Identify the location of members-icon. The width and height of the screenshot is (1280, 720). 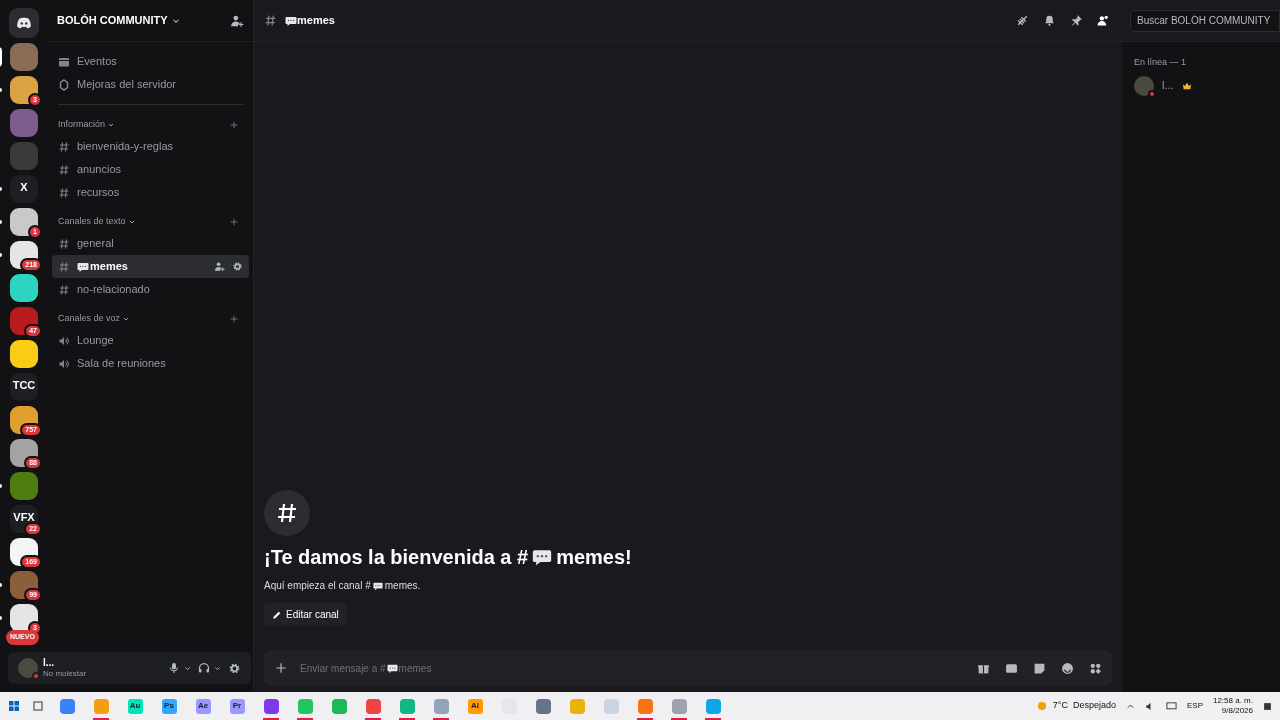
(1103, 20).